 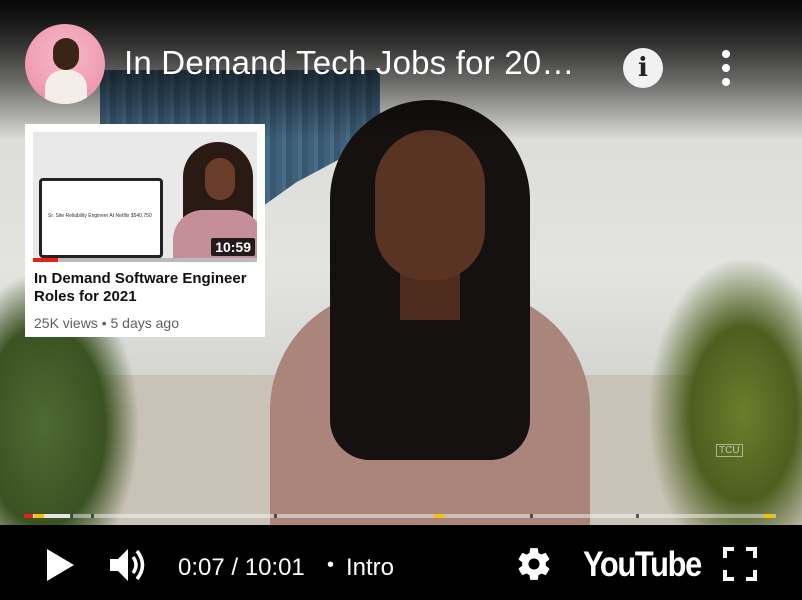 I want to click on gear-icon, so click(x=534, y=564).